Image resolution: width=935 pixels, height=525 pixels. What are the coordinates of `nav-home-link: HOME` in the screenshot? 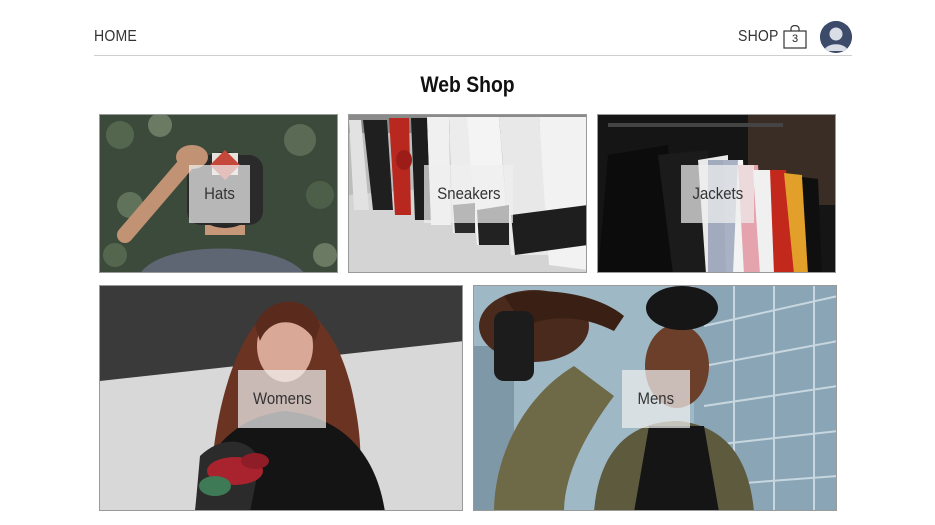 It's located at (115, 37).